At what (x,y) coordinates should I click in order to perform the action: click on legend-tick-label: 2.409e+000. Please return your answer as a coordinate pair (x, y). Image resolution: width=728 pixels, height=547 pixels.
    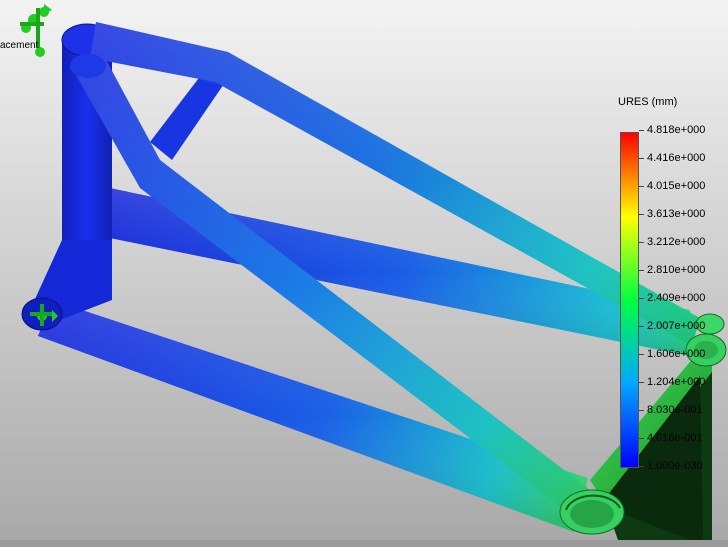
    Looking at the image, I should click on (676, 298).